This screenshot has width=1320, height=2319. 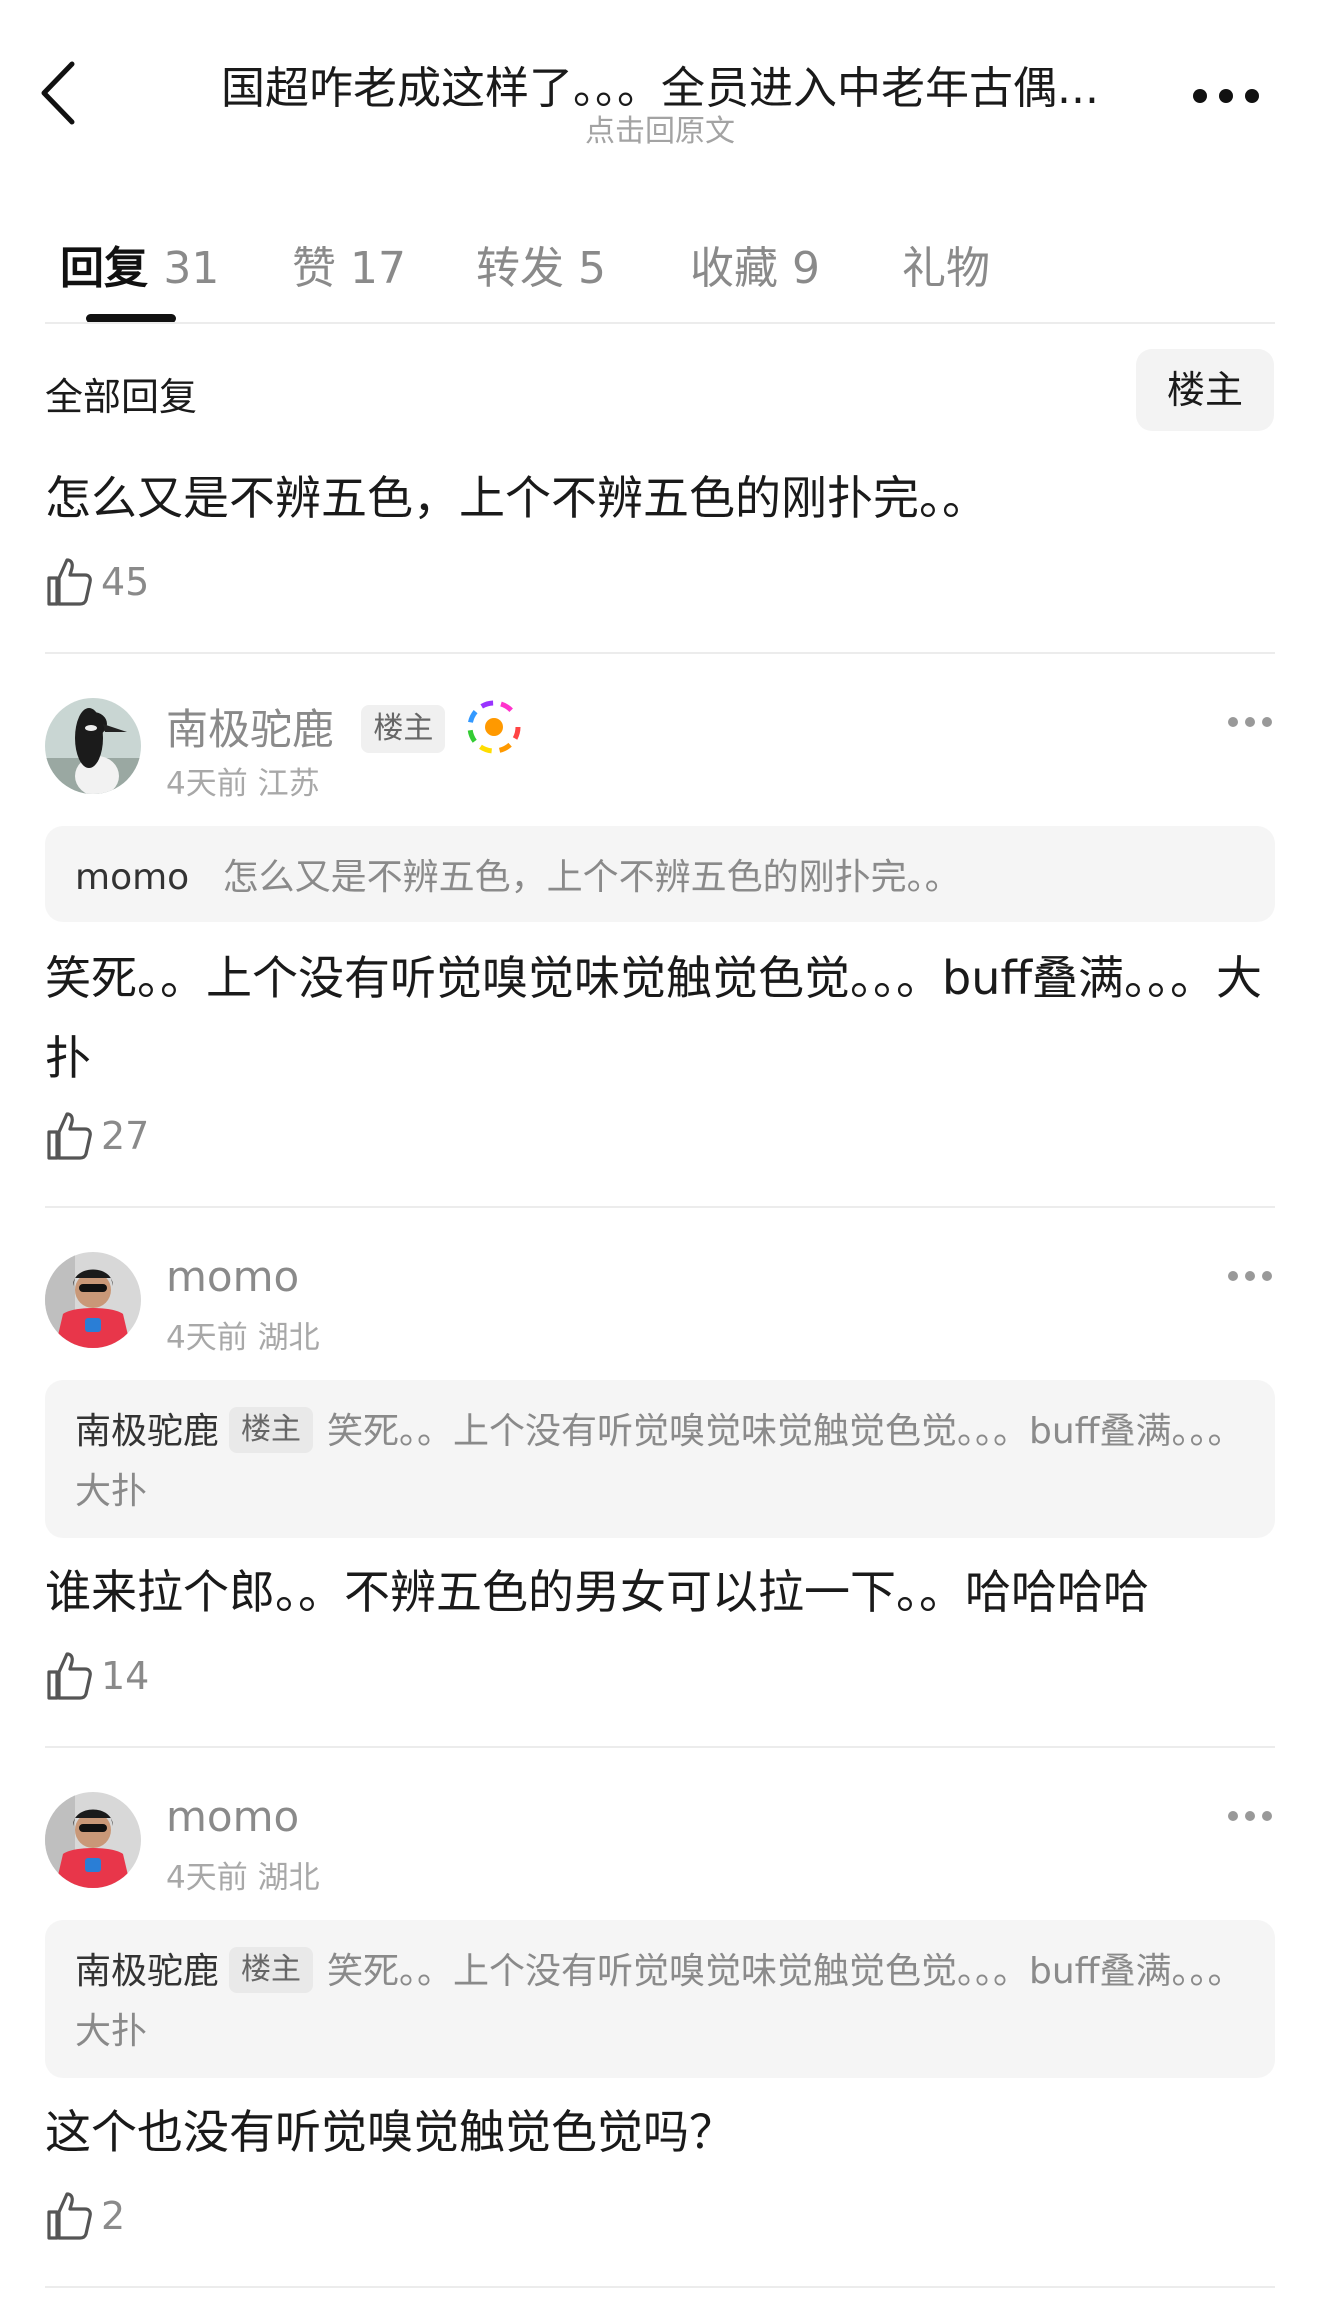 I want to click on tab-label: 赞, so click(x=314, y=268).